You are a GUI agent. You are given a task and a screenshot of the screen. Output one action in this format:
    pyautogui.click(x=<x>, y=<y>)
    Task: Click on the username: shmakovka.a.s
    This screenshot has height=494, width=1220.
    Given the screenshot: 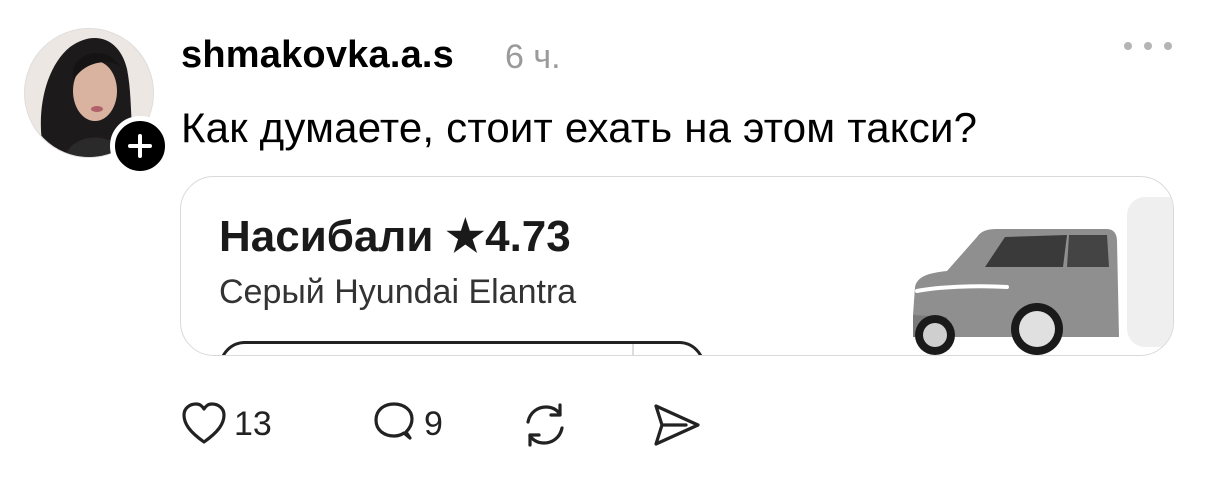 What is the action you would take?
    pyautogui.click(x=317, y=55)
    